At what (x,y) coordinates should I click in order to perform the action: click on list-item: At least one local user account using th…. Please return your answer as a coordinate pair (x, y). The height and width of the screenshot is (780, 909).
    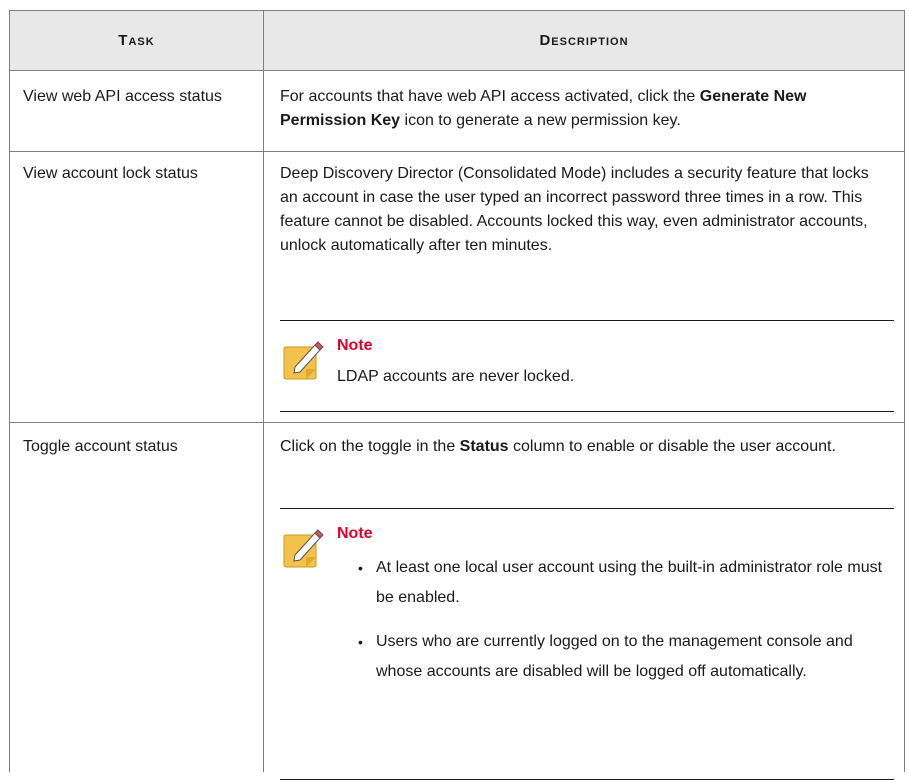
    Looking at the image, I should click on (623, 583).